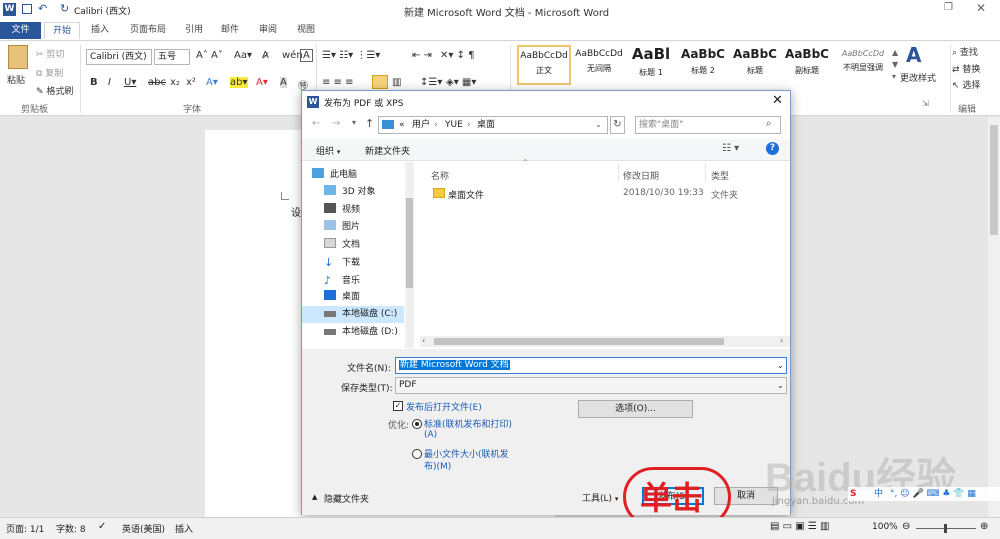 This screenshot has height=539, width=1000. I want to click on back-icon: ←, so click(316, 123).